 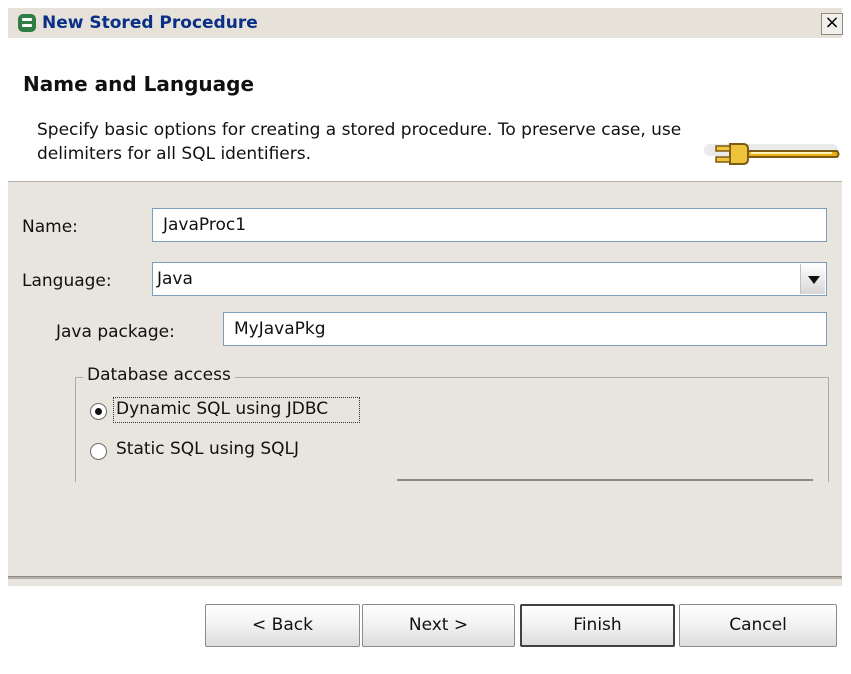 What do you see at coordinates (489, 225) in the screenshot?
I see `name-field: JavaProc1` at bounding box center [489, 225].